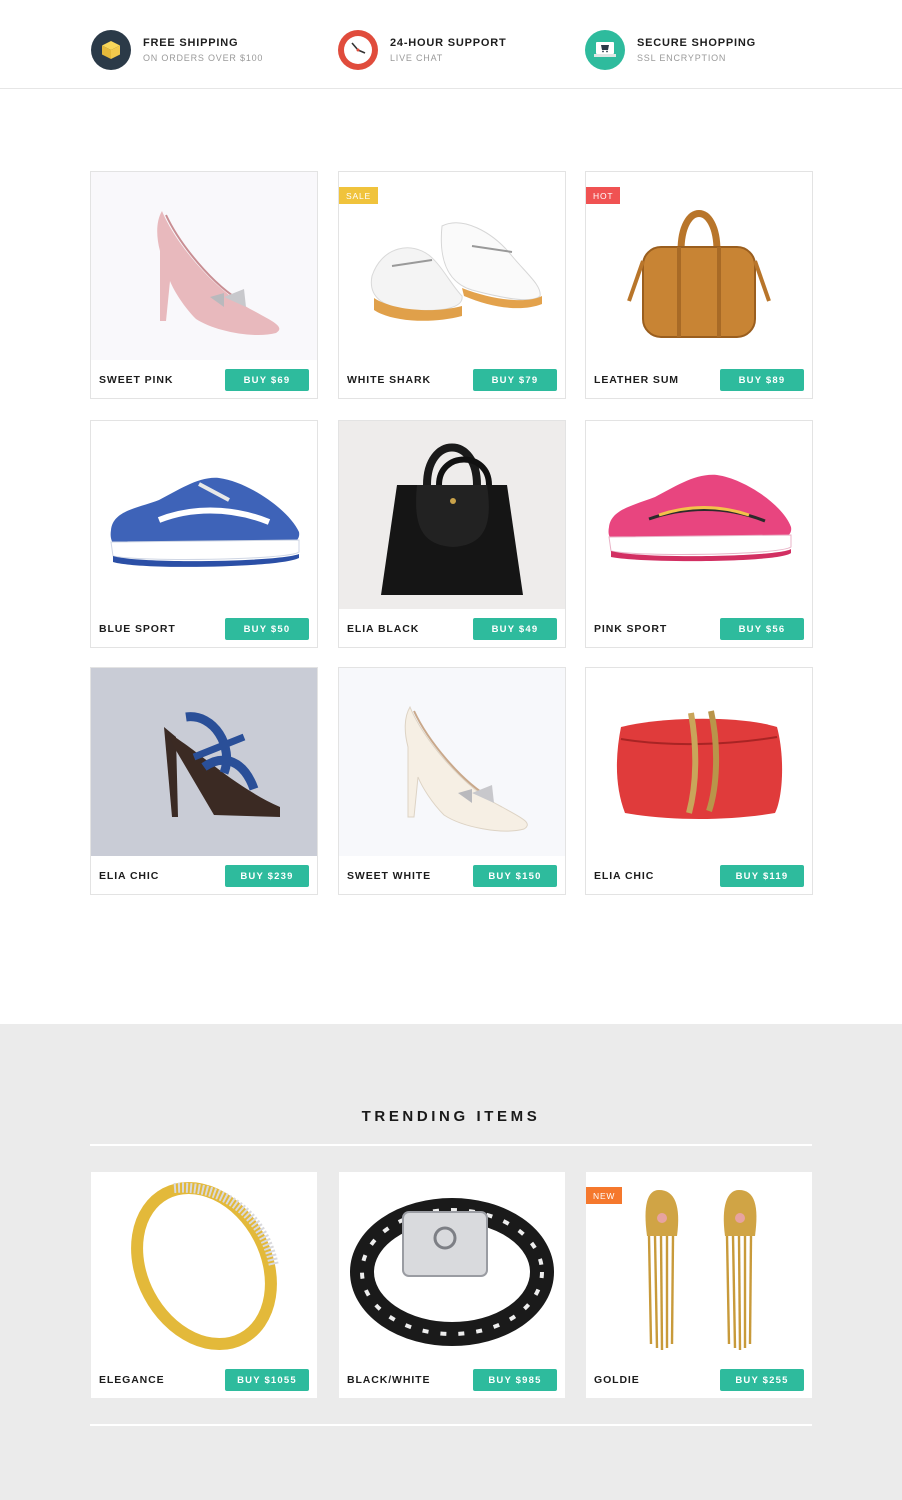 The image size is (902, 1500). I want to click on product-name: LEATHER SUM, so click(636, 380).